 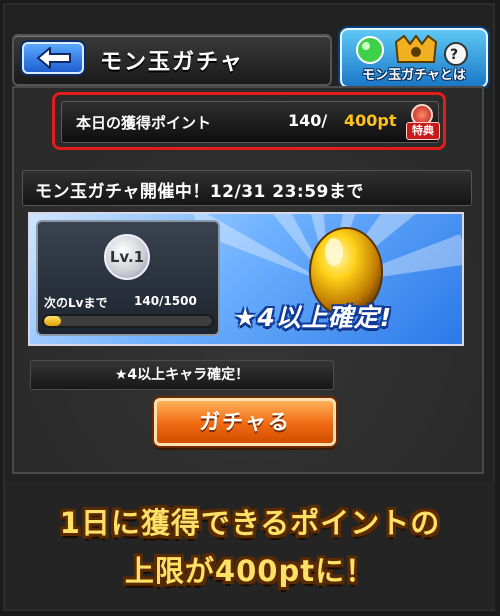 I want to click on gacha-button-label: ガチャる, so click(x=245, y=422).